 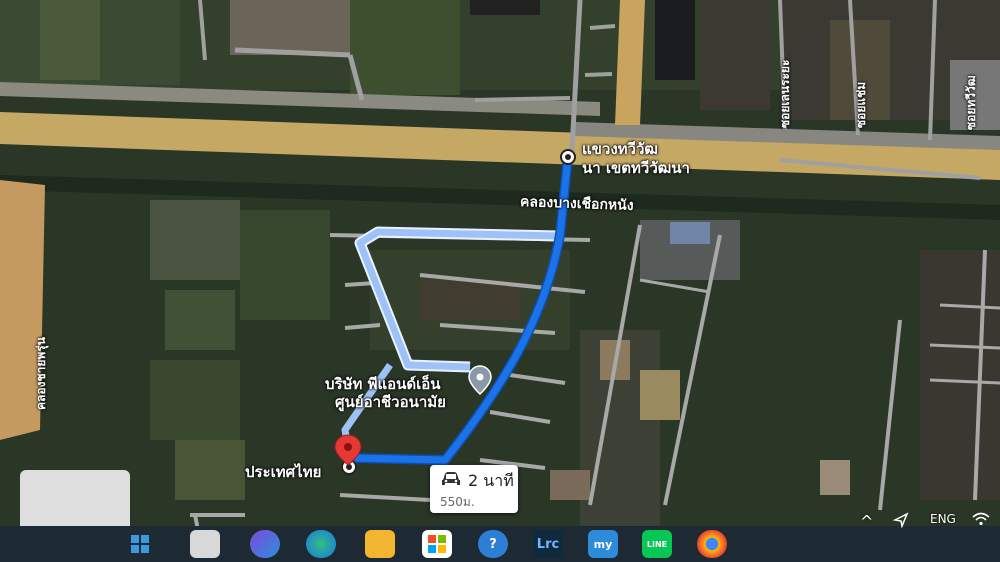 I want to click on windows-taskbar: ? Lrc my LINE, so click(x=500, y=544).